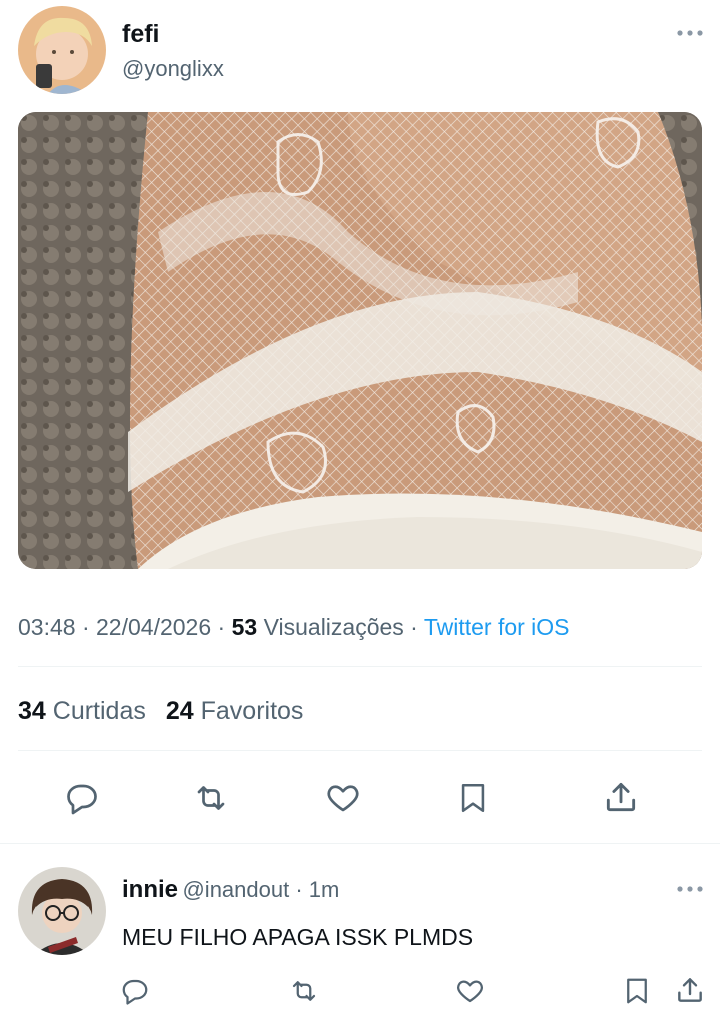 The height and width of the screenshot is (1015, 720). Describe the element at coordinates (173, 69) in the screenshot. I see `author-handle: @yonglixx` at that location.